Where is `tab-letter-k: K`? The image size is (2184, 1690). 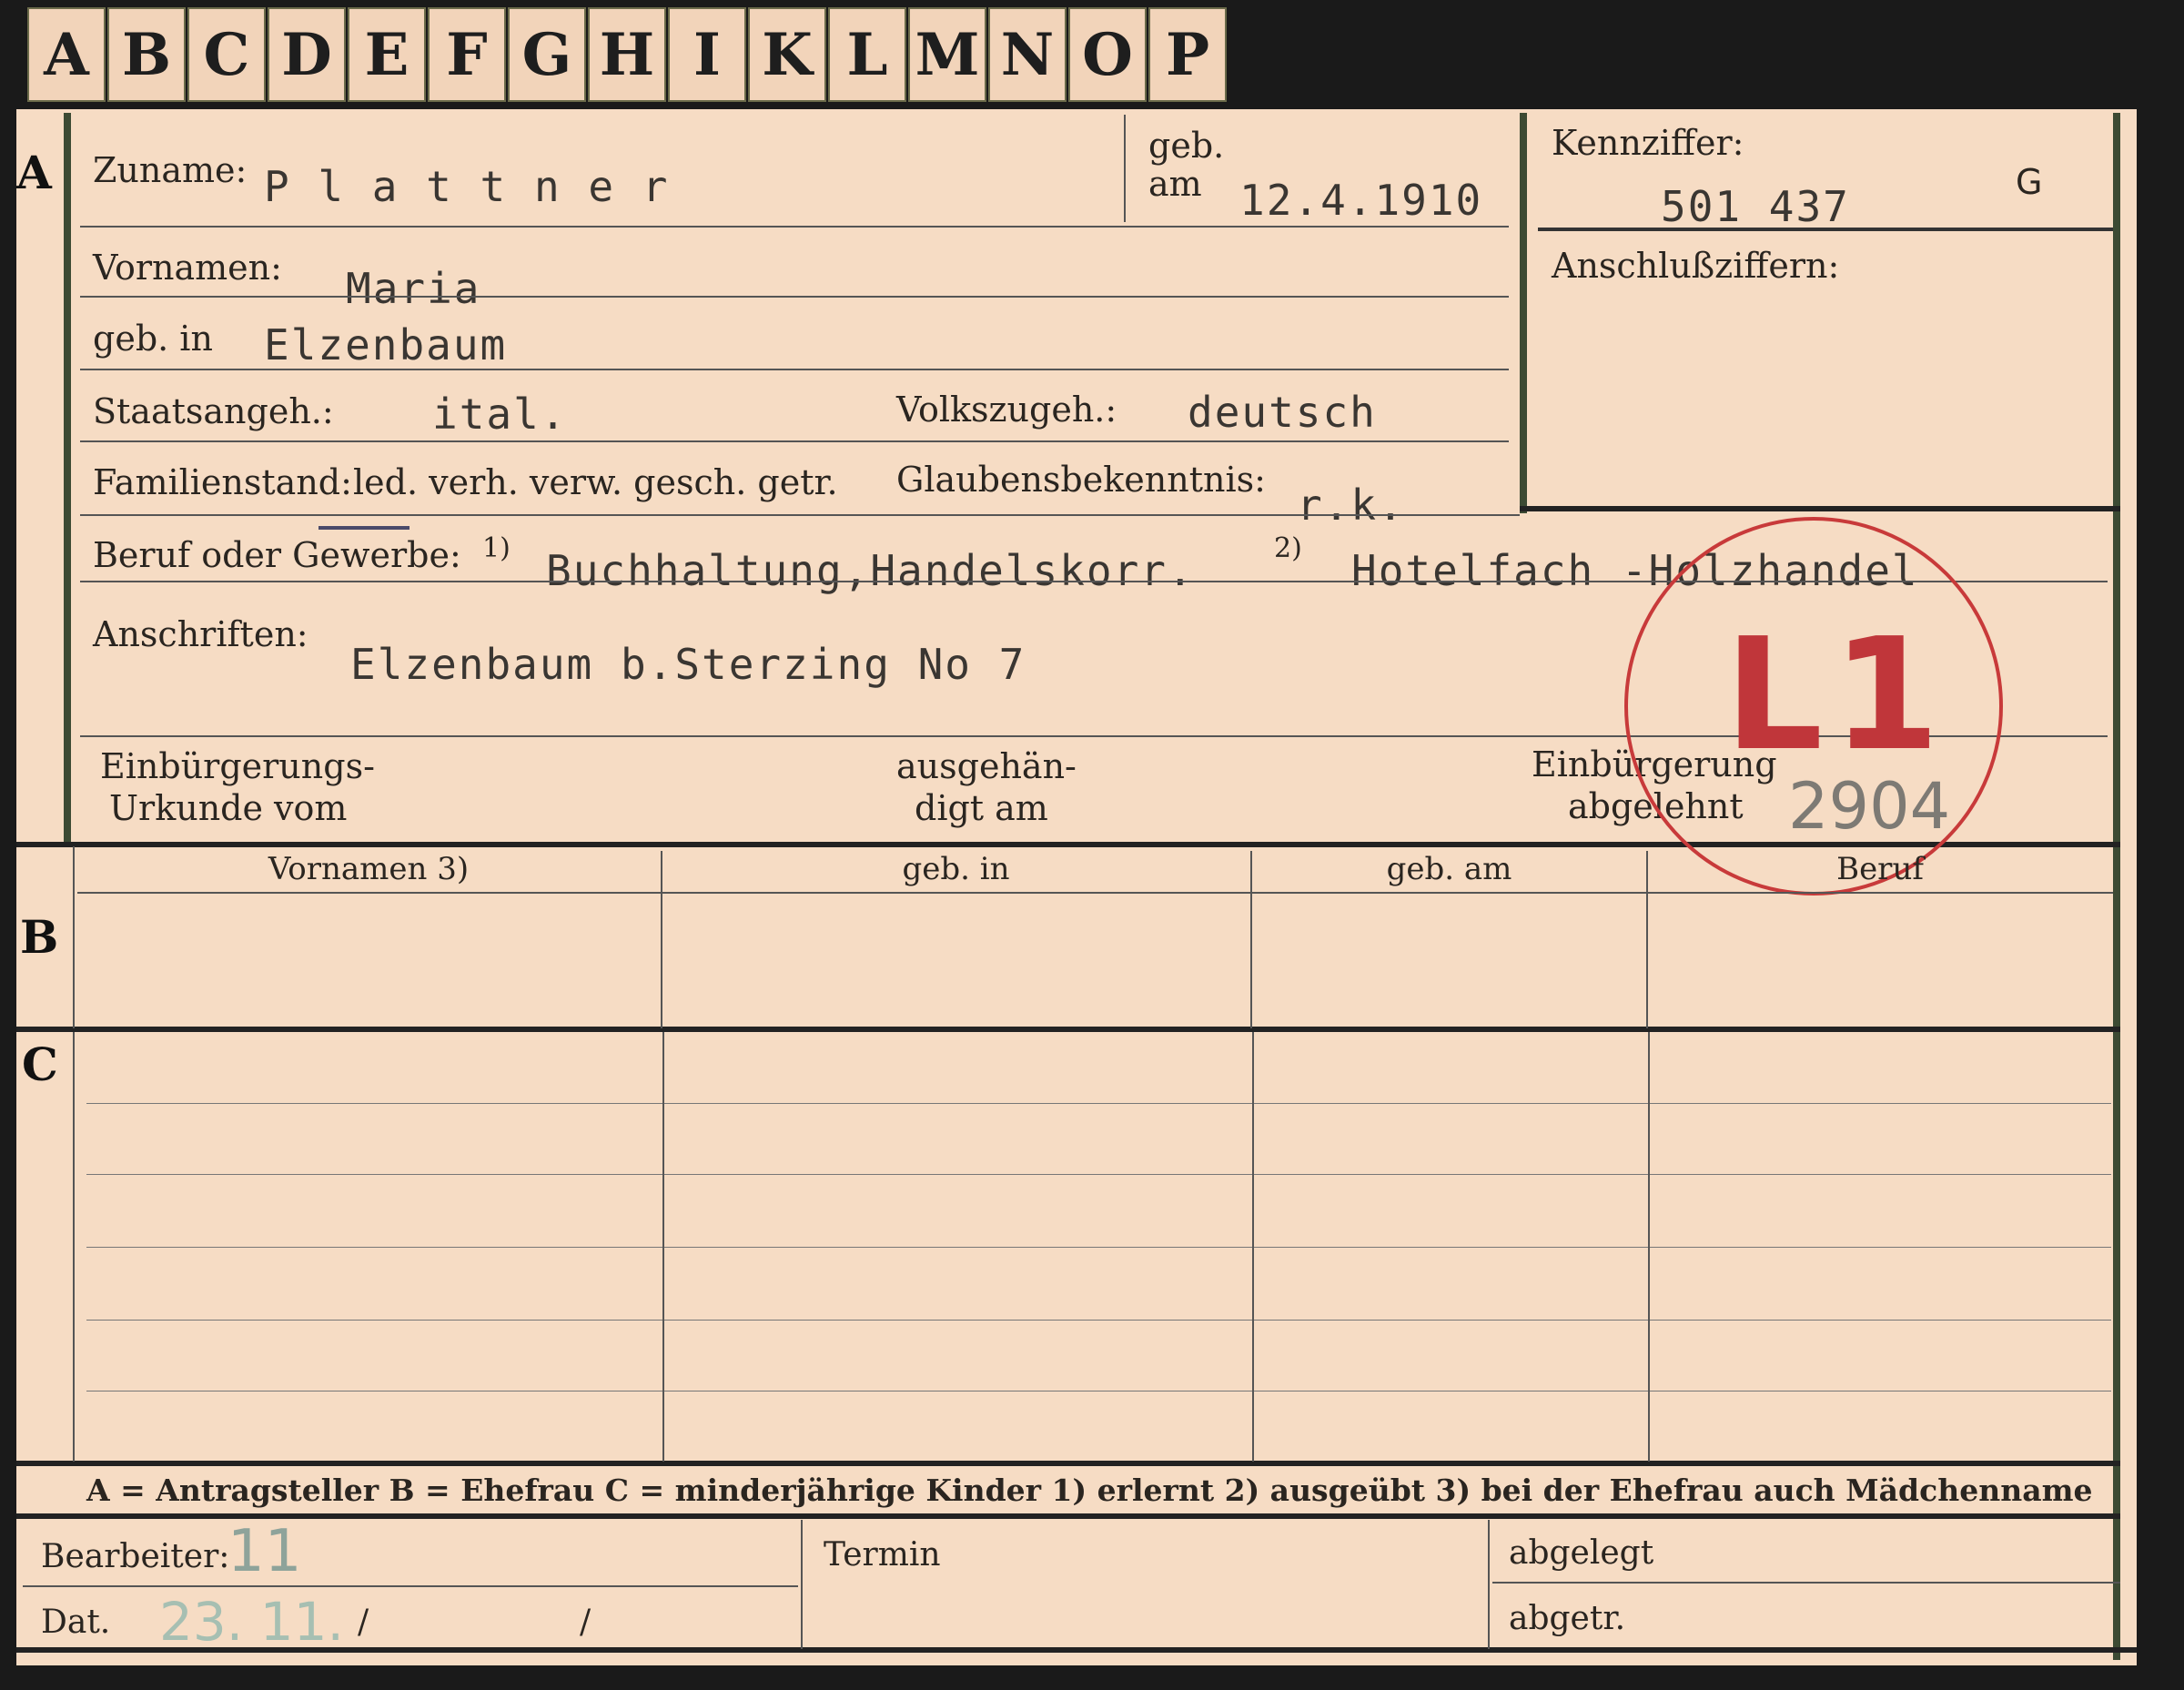 tab-letter-k: K is located at coordinates (787, 54).